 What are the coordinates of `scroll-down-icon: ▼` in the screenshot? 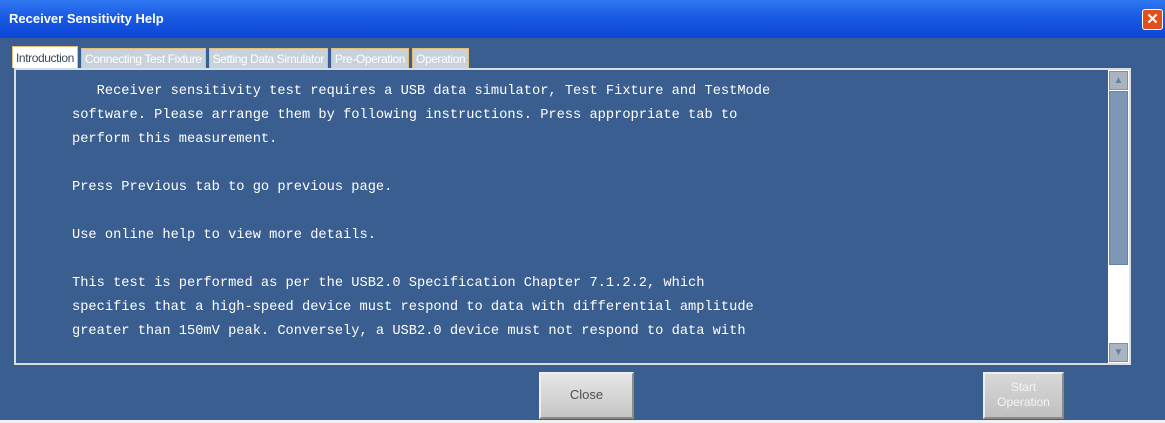 It's located at (1118, 352).